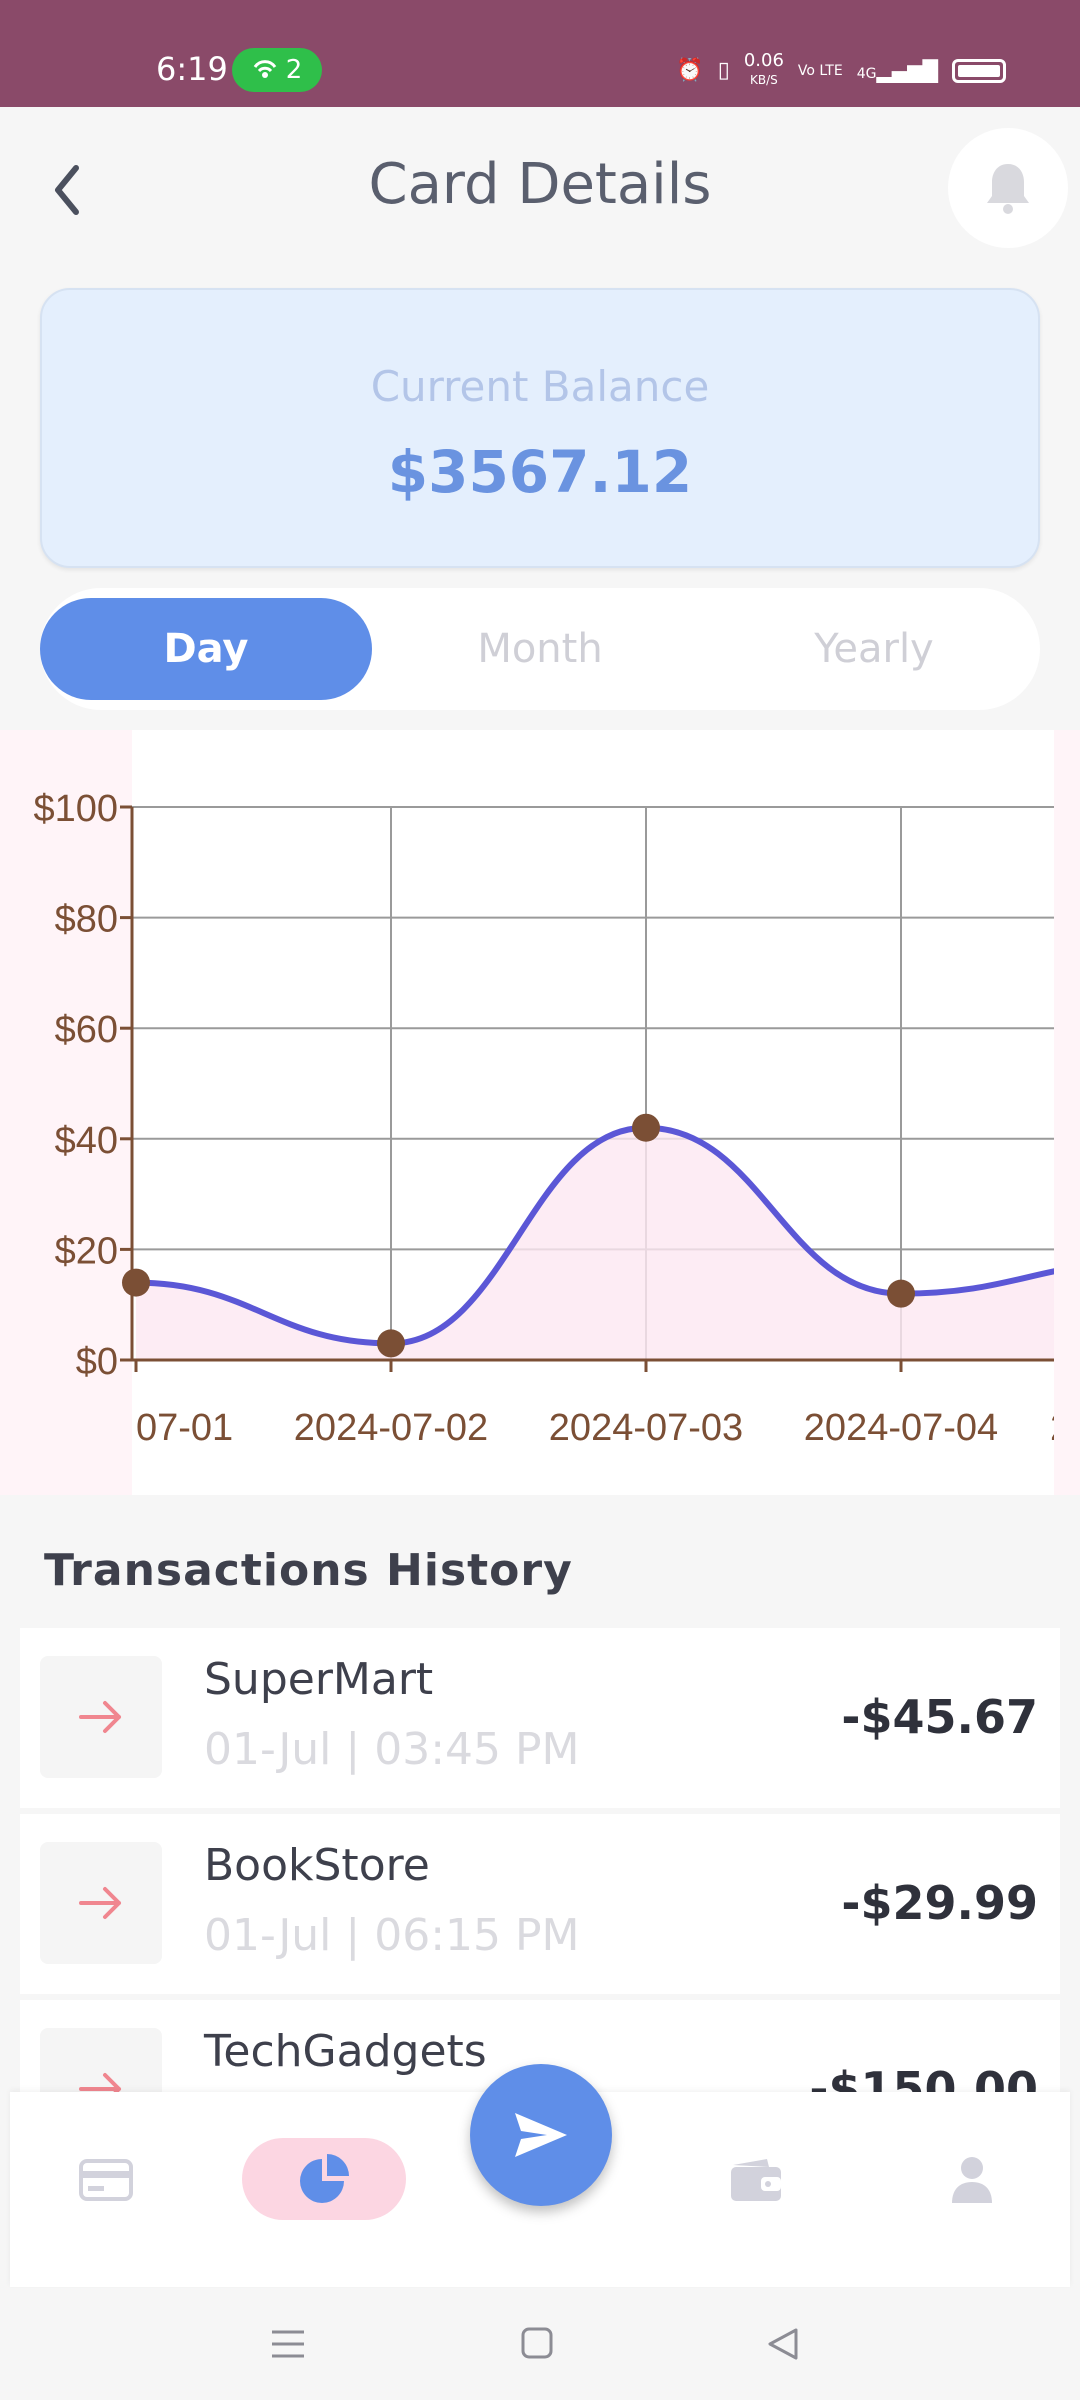  What do you see at coordinates (923, 2077) in the screenshot?
I see `transaction-amount: -$150.00` at bounding box center [923, 2077].